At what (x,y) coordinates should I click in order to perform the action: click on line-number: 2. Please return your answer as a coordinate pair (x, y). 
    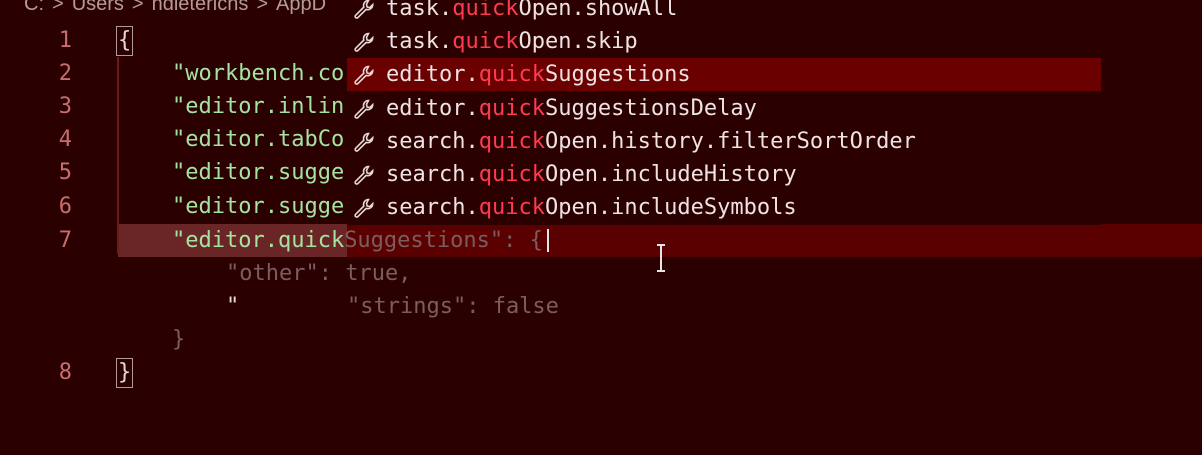
    Looking at the image, I should click on (65, 73).